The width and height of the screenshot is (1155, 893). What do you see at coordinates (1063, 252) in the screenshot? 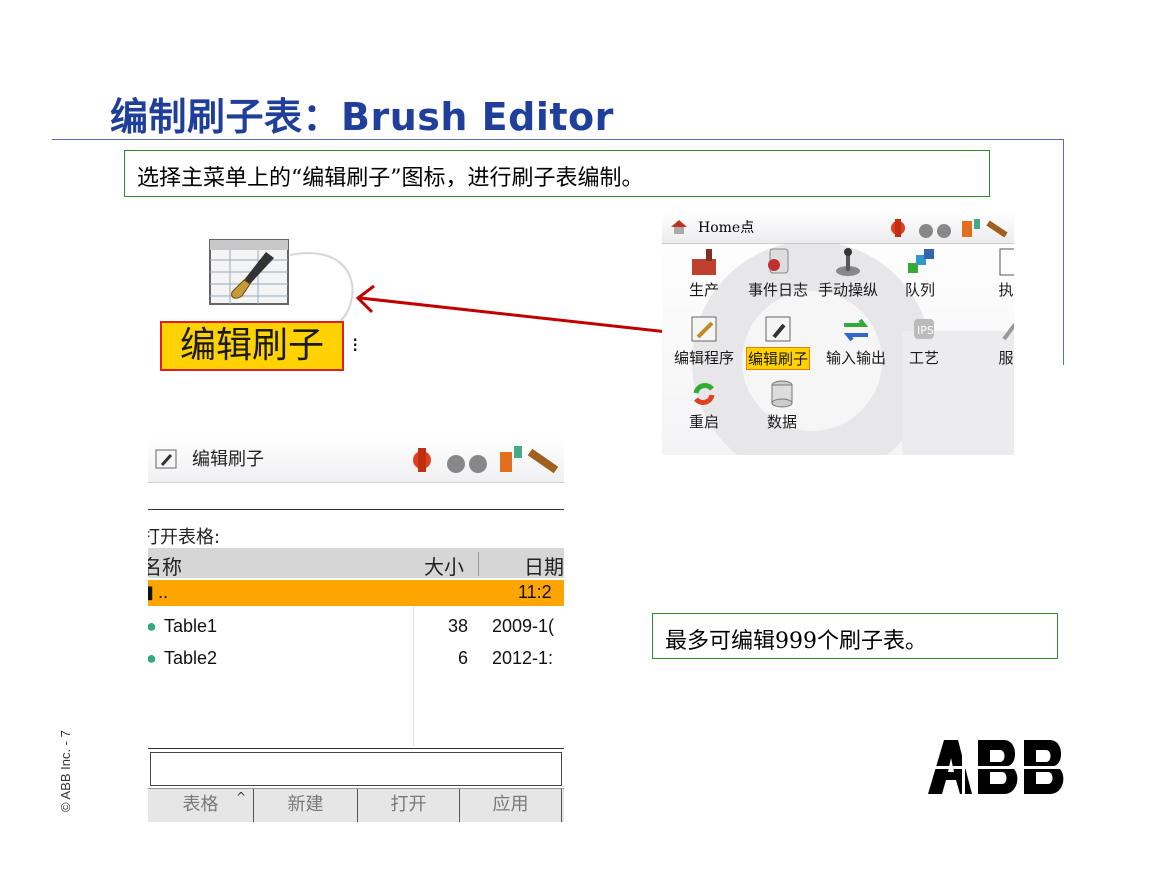
I see `right-divider` at bounding box center [1063, 252].